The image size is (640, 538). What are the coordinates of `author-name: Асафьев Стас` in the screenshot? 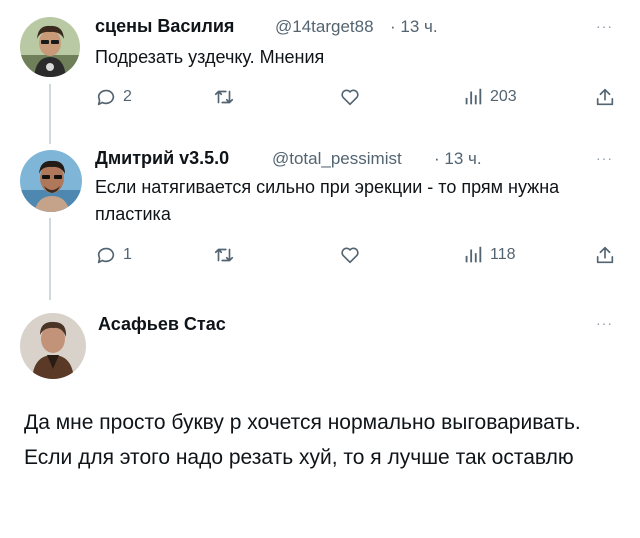 It's located at (162, 324).